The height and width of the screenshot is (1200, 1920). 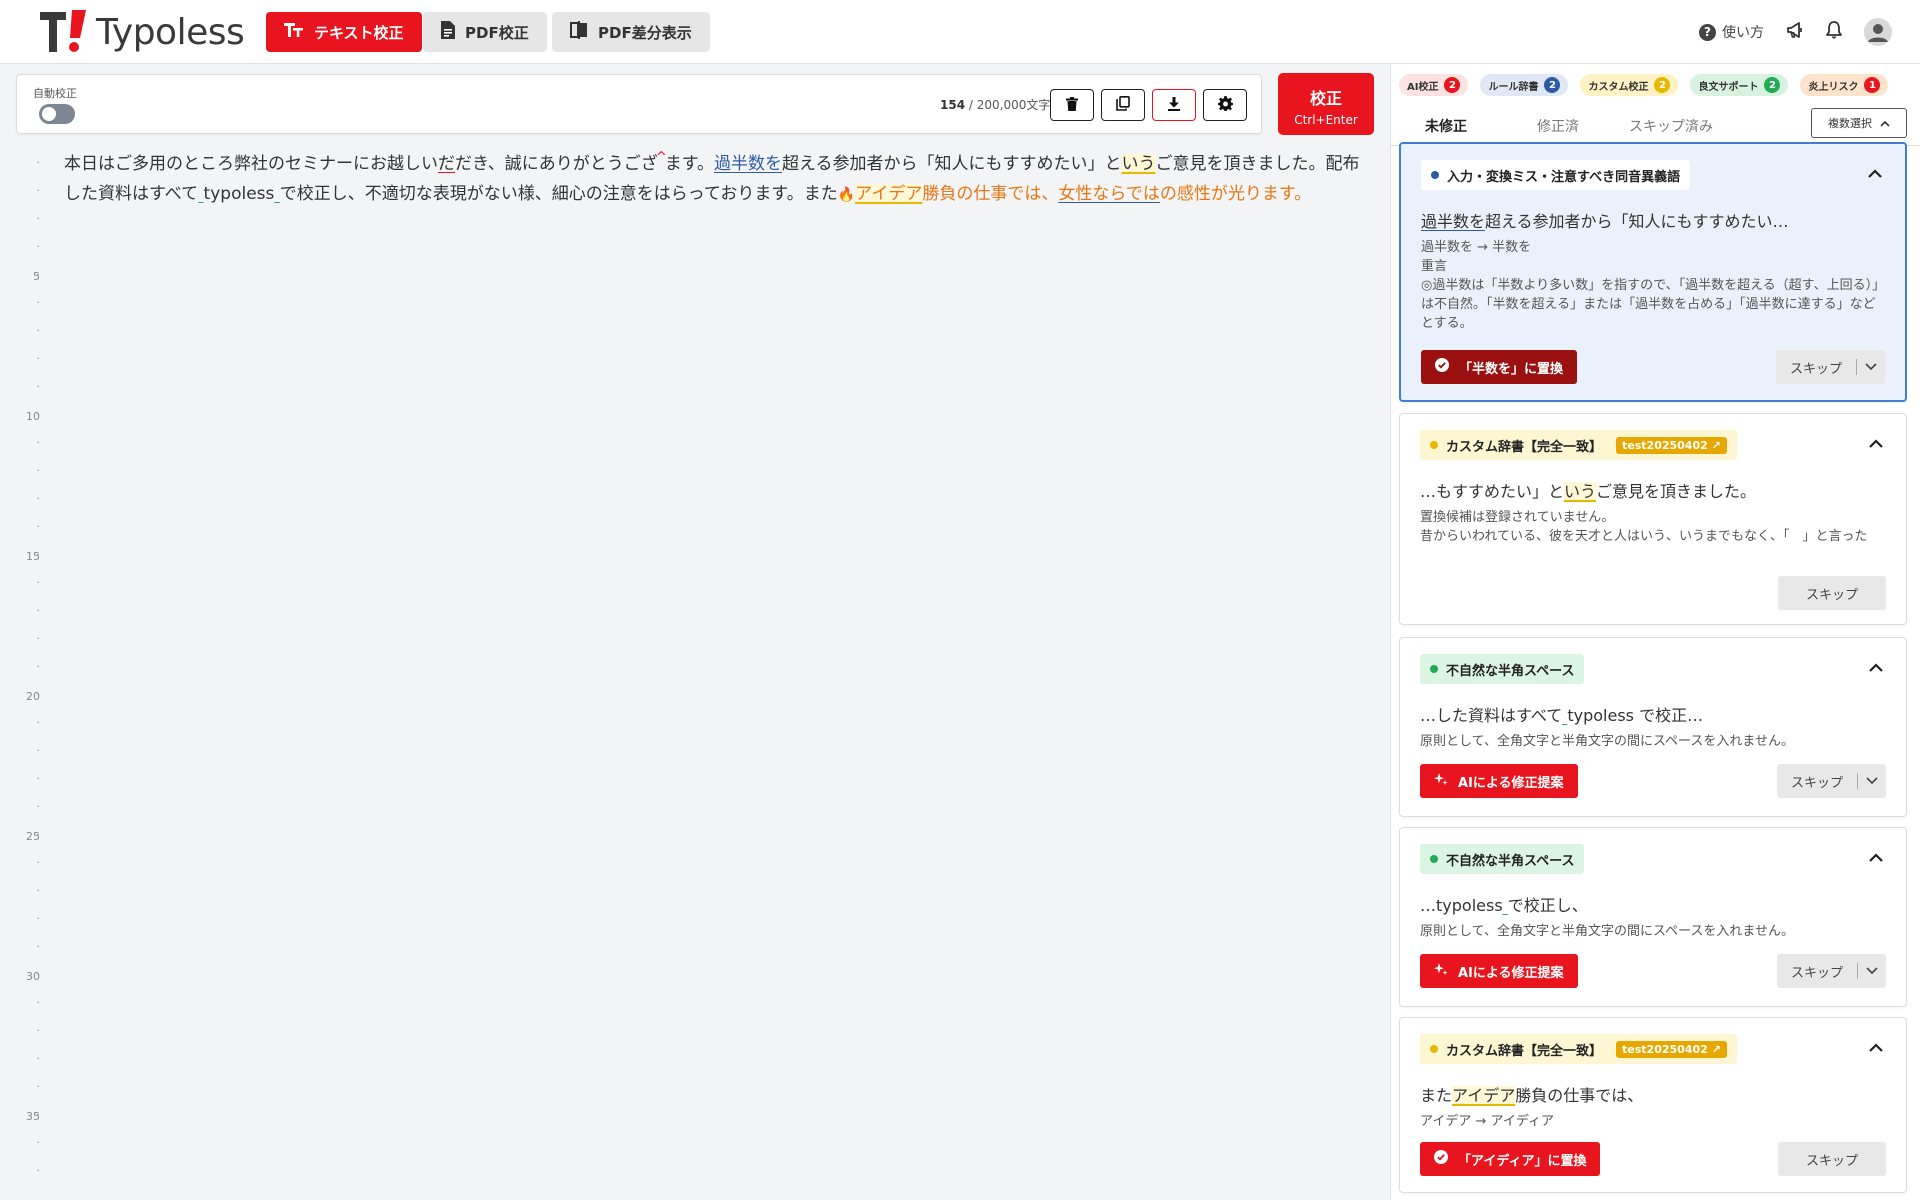 What do you see at coordinates (1728, 87) in the screenshot?
I see `chip-label: 良文サポート` at bounding box center [1728, 87].